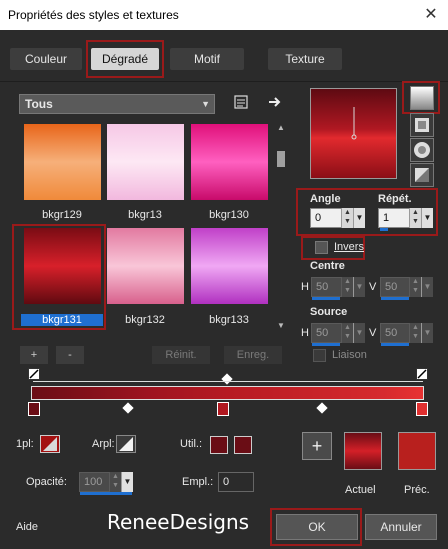 The width and height of the screenshot is (448, 549). I want to click on angle-spin-arrows: ▲ ▼, so click(347, 218).